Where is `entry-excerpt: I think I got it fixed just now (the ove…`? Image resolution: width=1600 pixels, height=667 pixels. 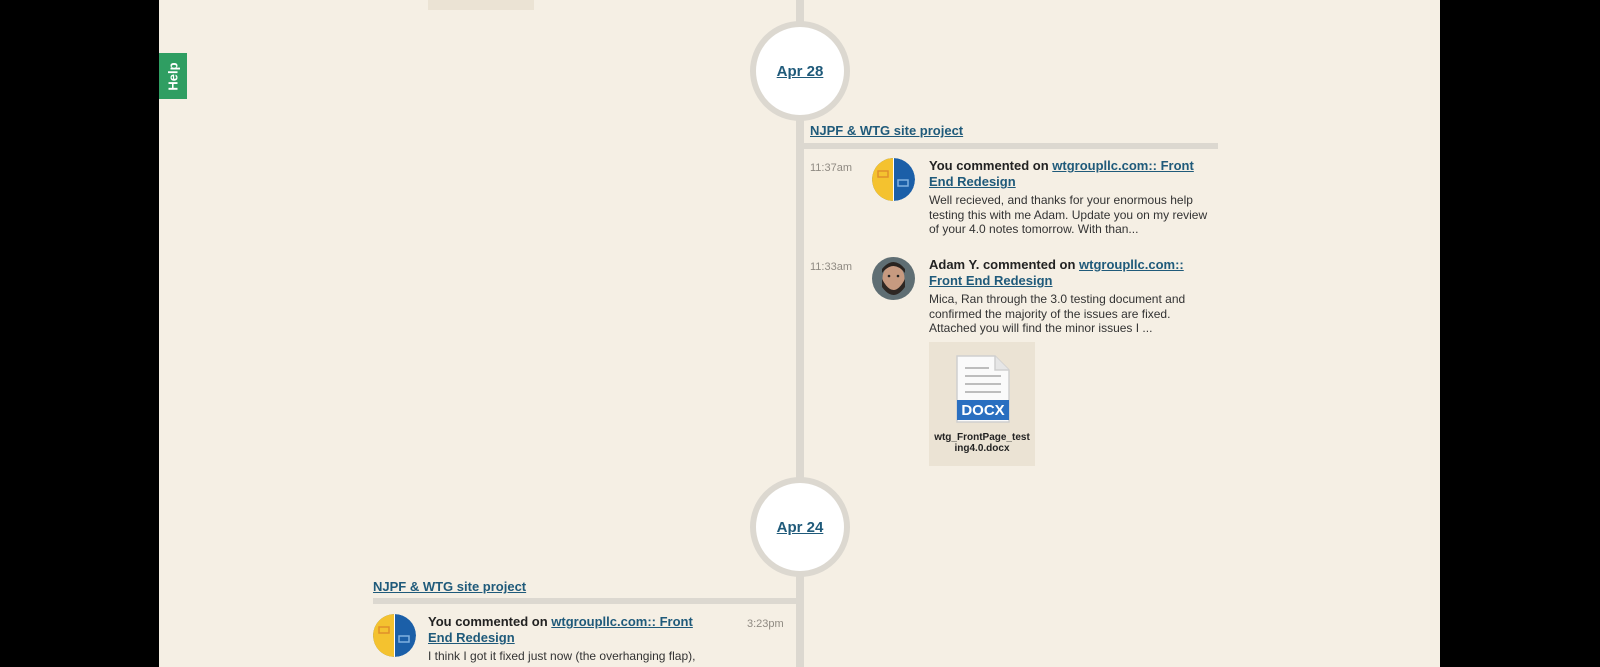 entry-excerpt: I think I got it fixed just now (the ove… is located at coordinates (562, 656).